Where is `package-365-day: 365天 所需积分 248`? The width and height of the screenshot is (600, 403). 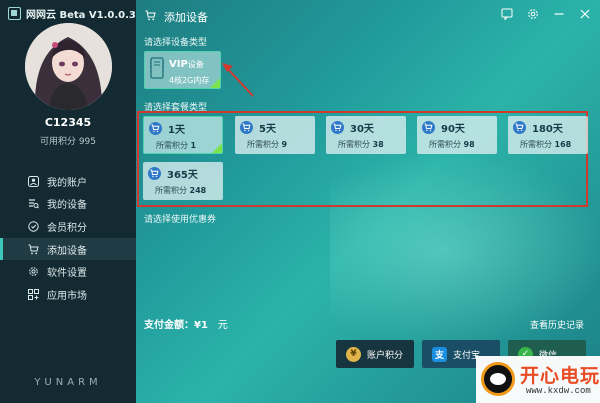 package-365-day: 365天 所需积分 248 is located at coordinates (183, 181).